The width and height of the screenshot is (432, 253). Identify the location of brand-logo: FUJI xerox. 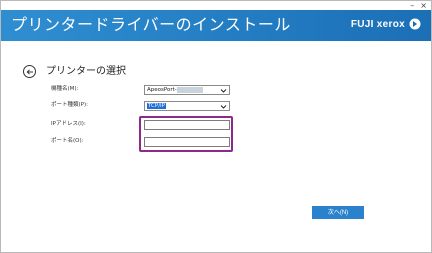
(386, 24).